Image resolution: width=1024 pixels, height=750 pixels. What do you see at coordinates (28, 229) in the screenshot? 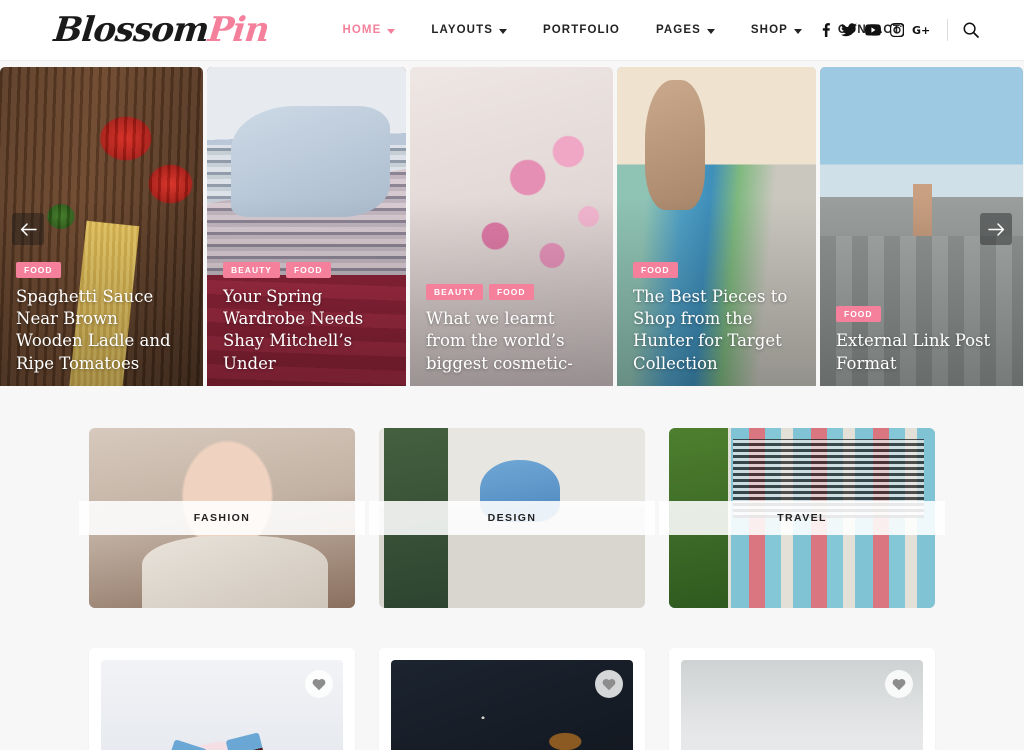
I see `slider-prev-button` at bounding box center [28, 229].